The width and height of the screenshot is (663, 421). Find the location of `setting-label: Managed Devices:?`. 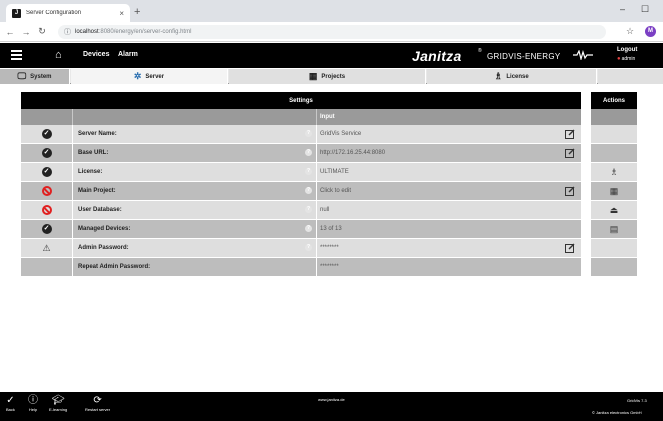

setting-label: Managed Devices:? is located at coordinates (195, 229).